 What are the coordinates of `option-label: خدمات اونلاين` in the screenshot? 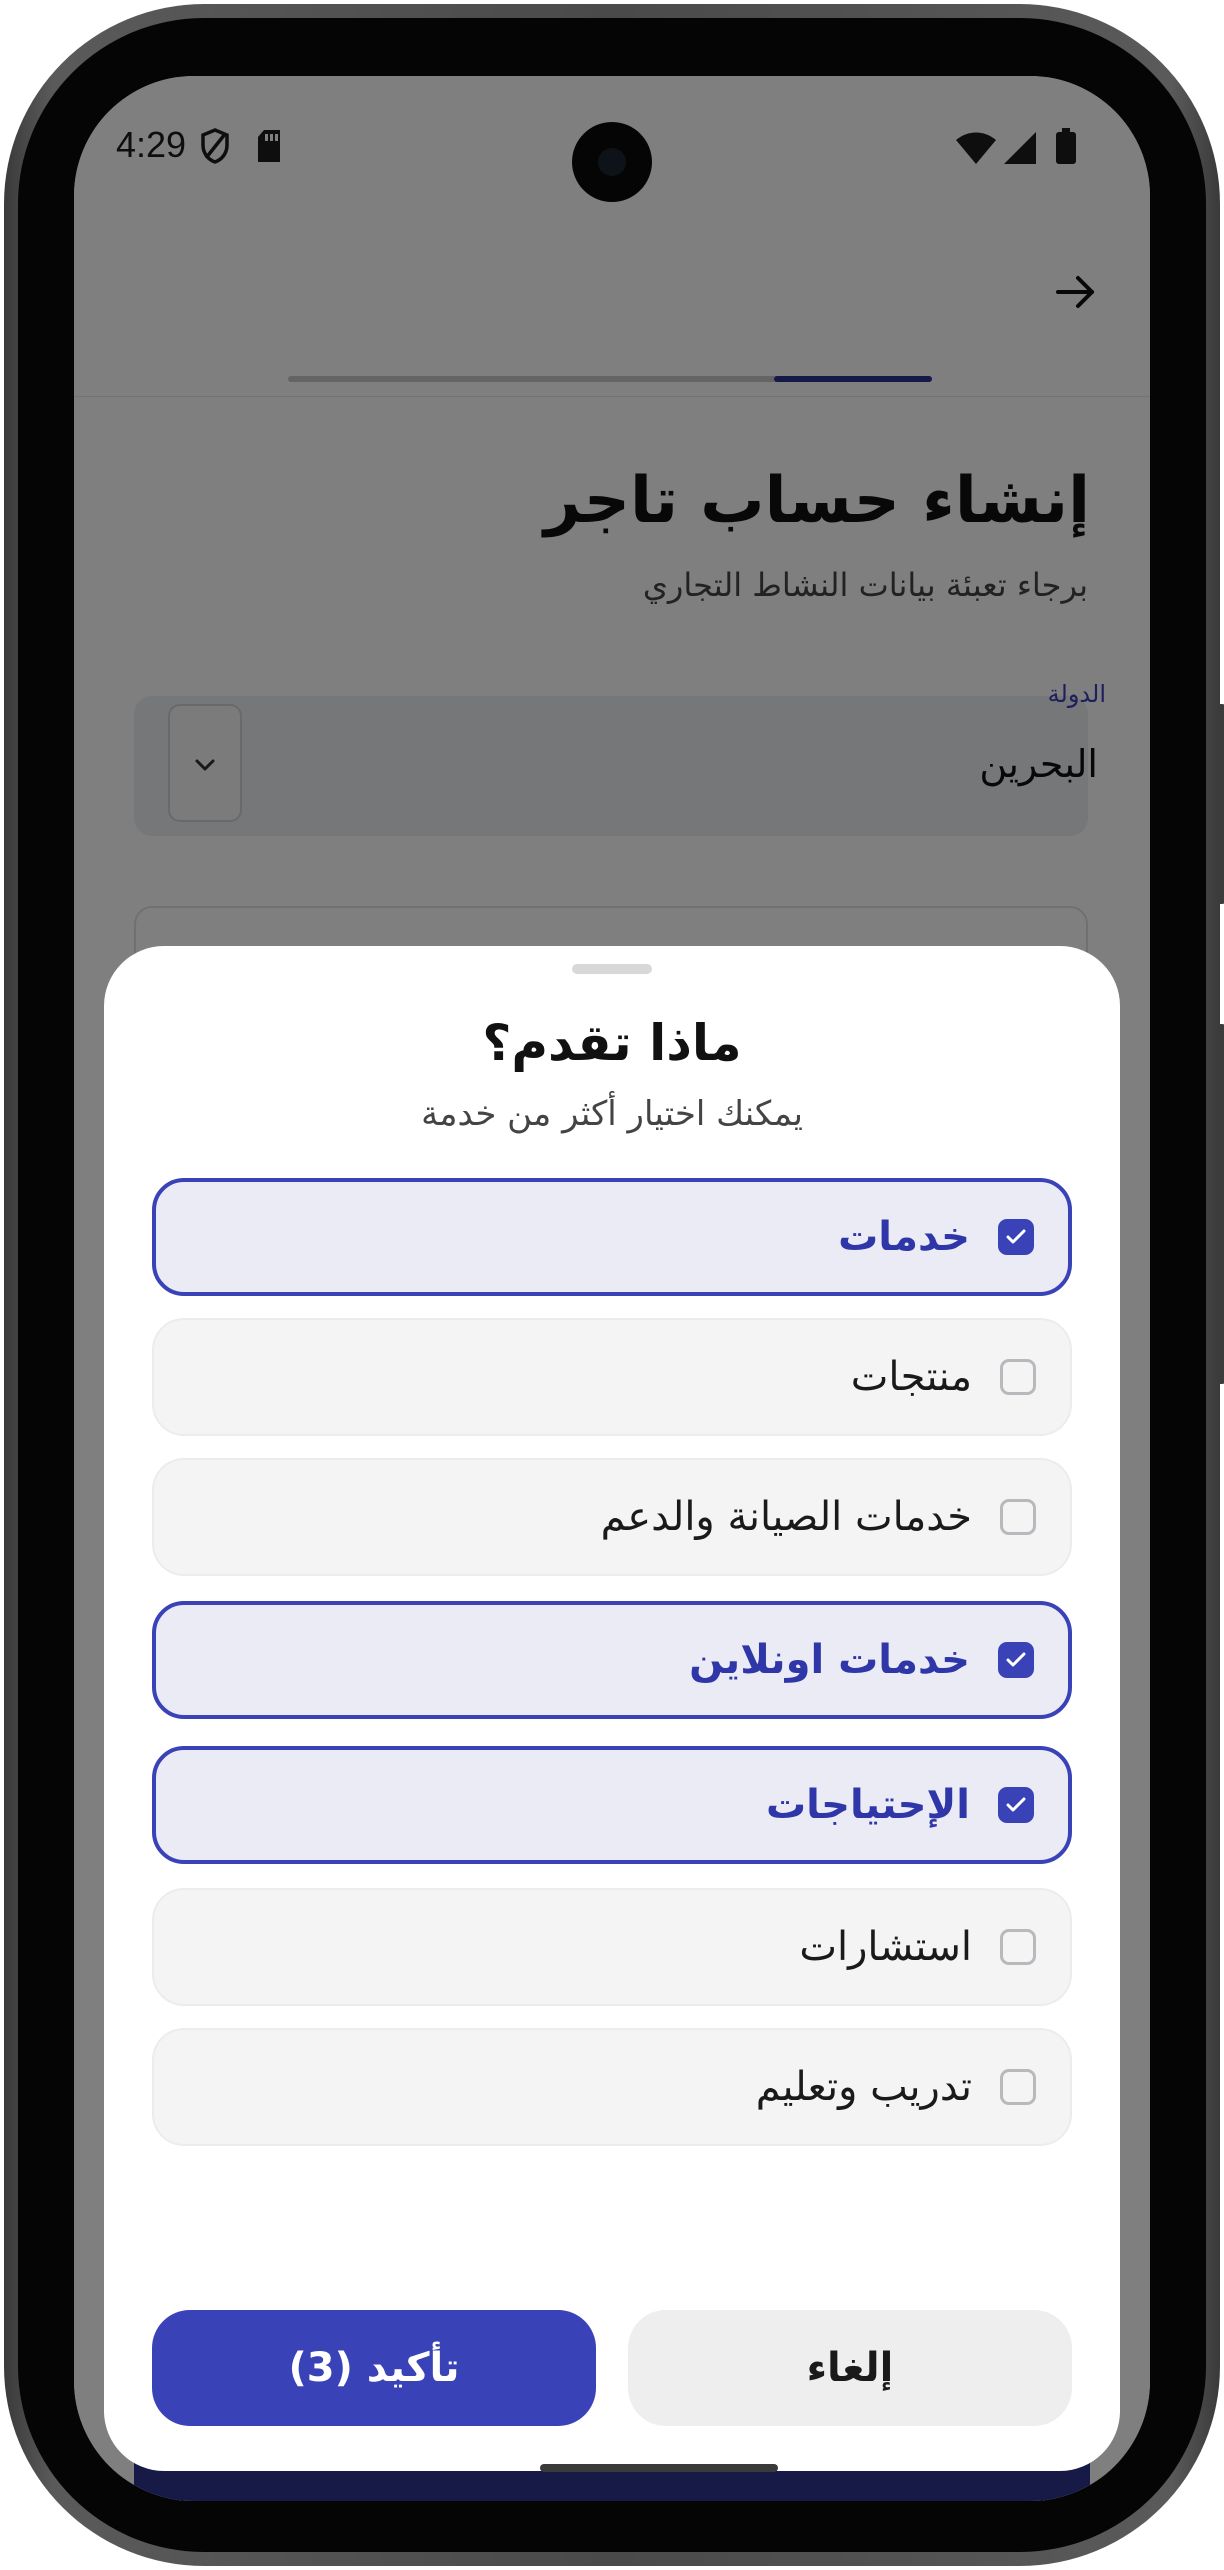 It's located at (829, 1660).